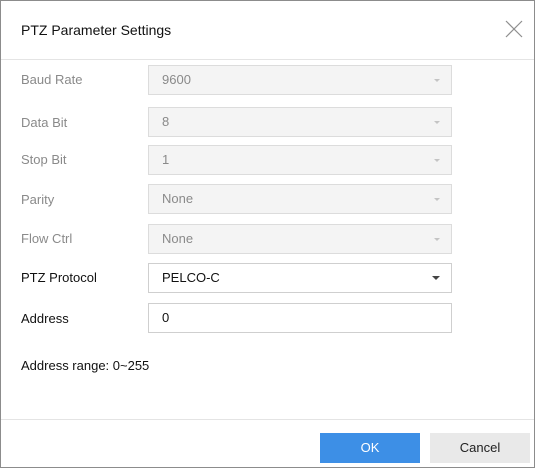  I want to click on ok-button: OK, so click(370, 448).